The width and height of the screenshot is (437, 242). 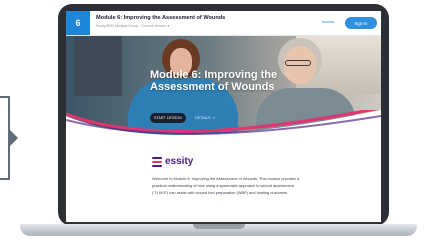 What do you see at coordinates (328, 22) in the screenshot?
I see `access-link: Access` at bounding box center [328, 22].